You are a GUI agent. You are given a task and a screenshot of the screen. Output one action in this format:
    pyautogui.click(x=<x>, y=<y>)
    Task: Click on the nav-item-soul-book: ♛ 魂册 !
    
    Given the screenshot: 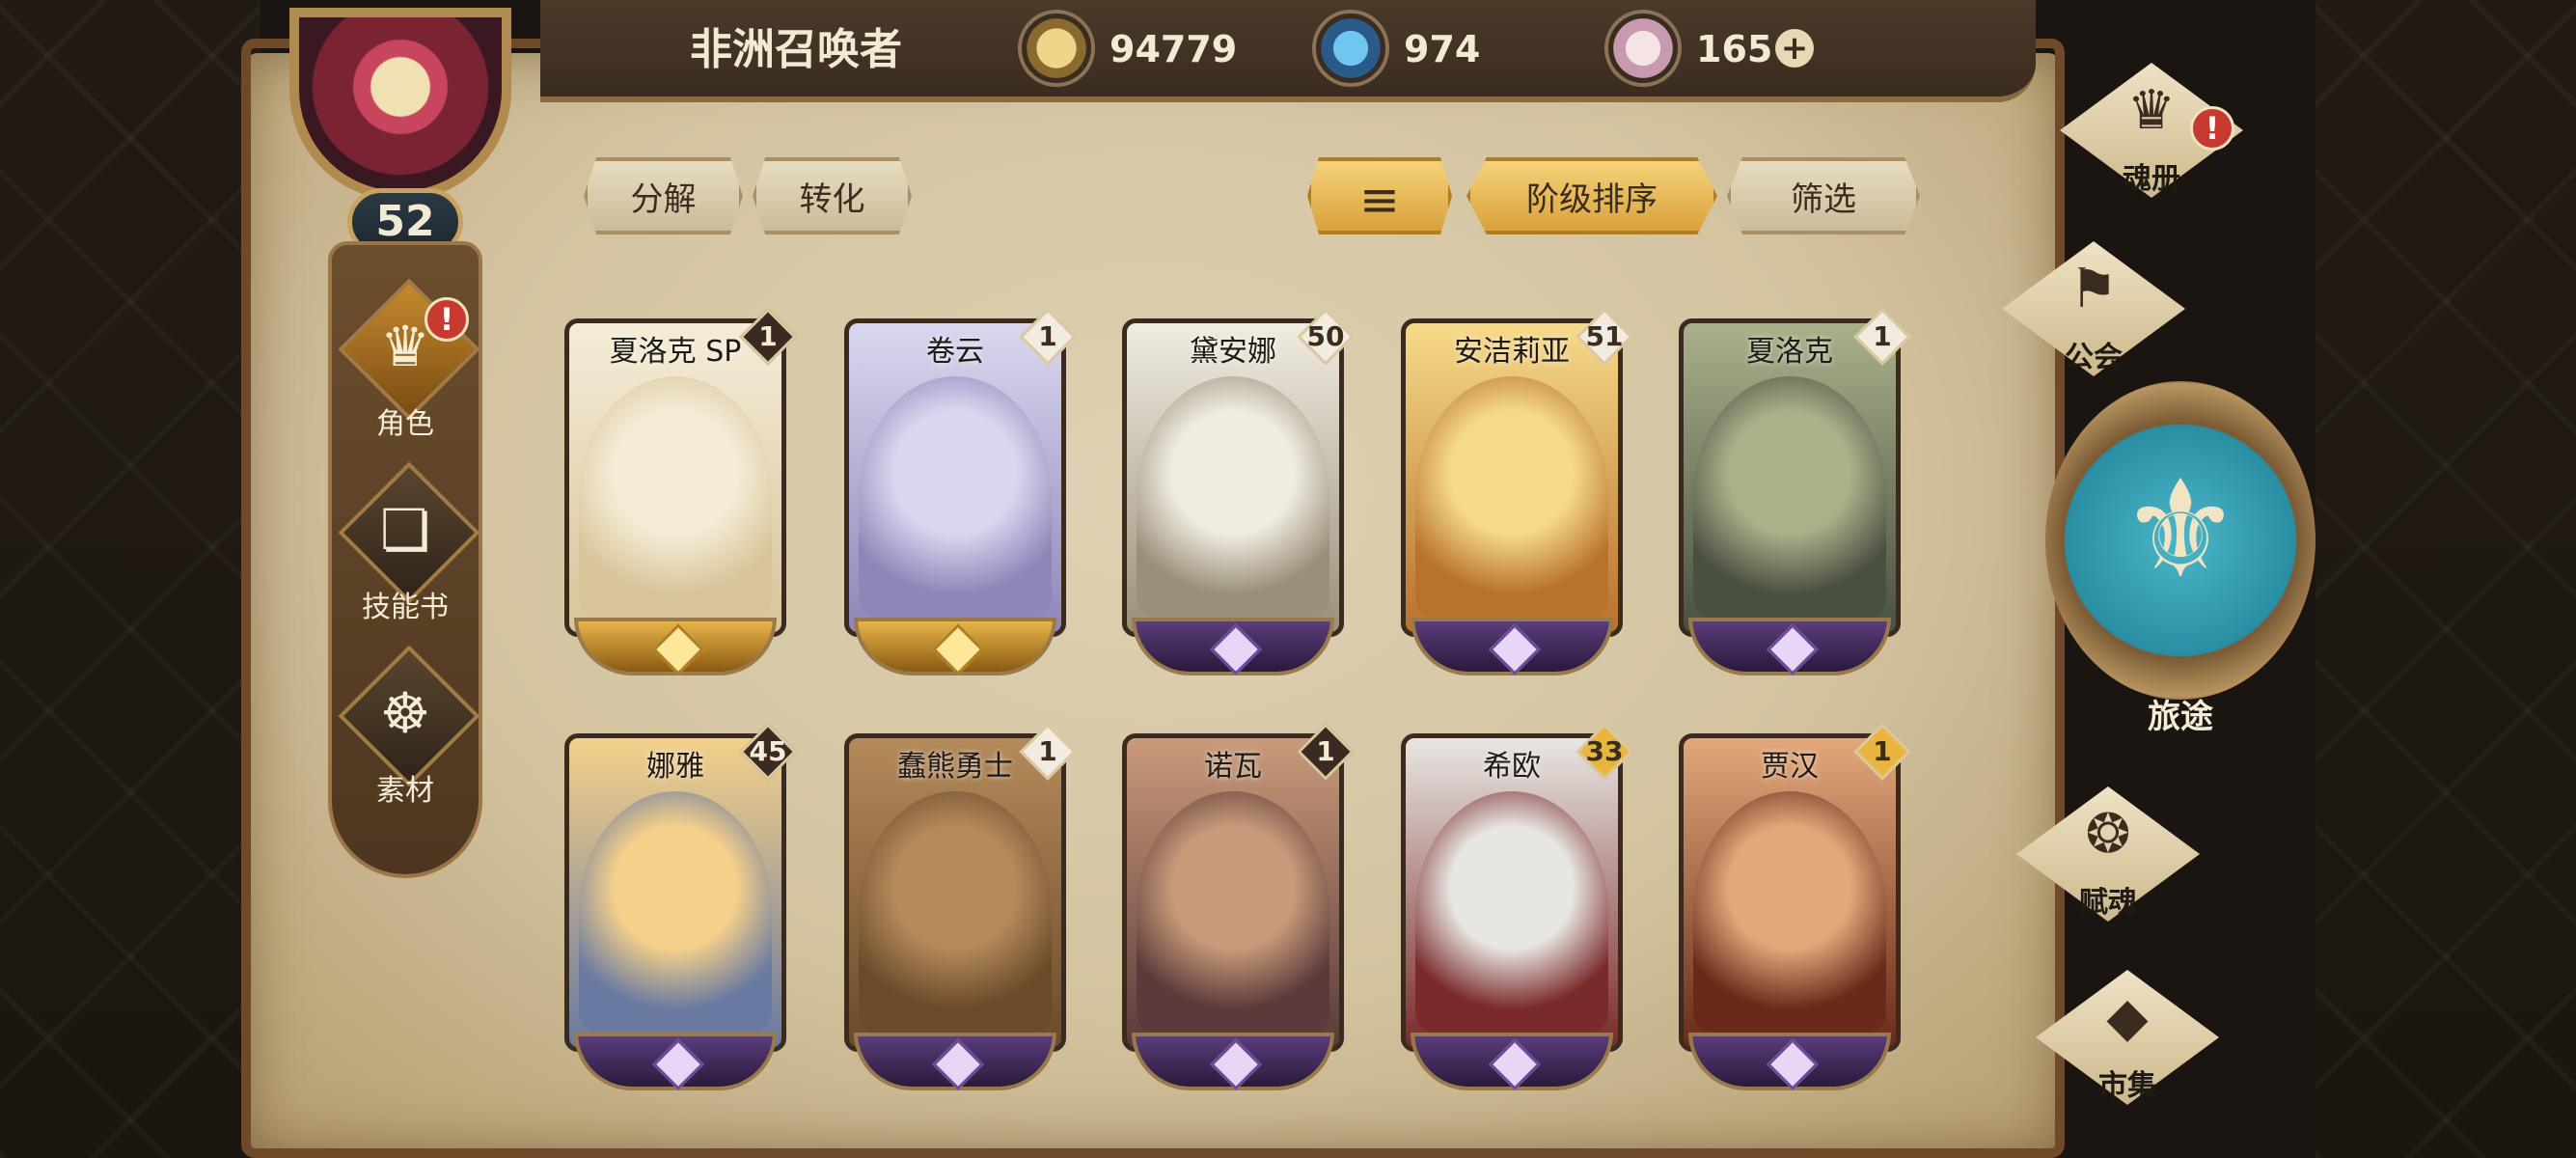 What is the action you would take?
    pyautogui.click(x=2152, y=130)
    